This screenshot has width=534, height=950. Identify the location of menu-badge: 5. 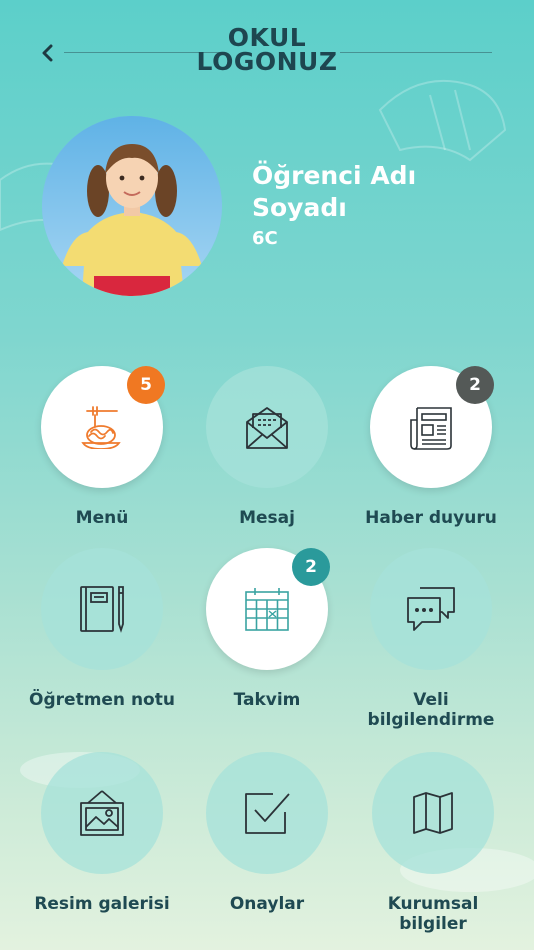
(146, 385).